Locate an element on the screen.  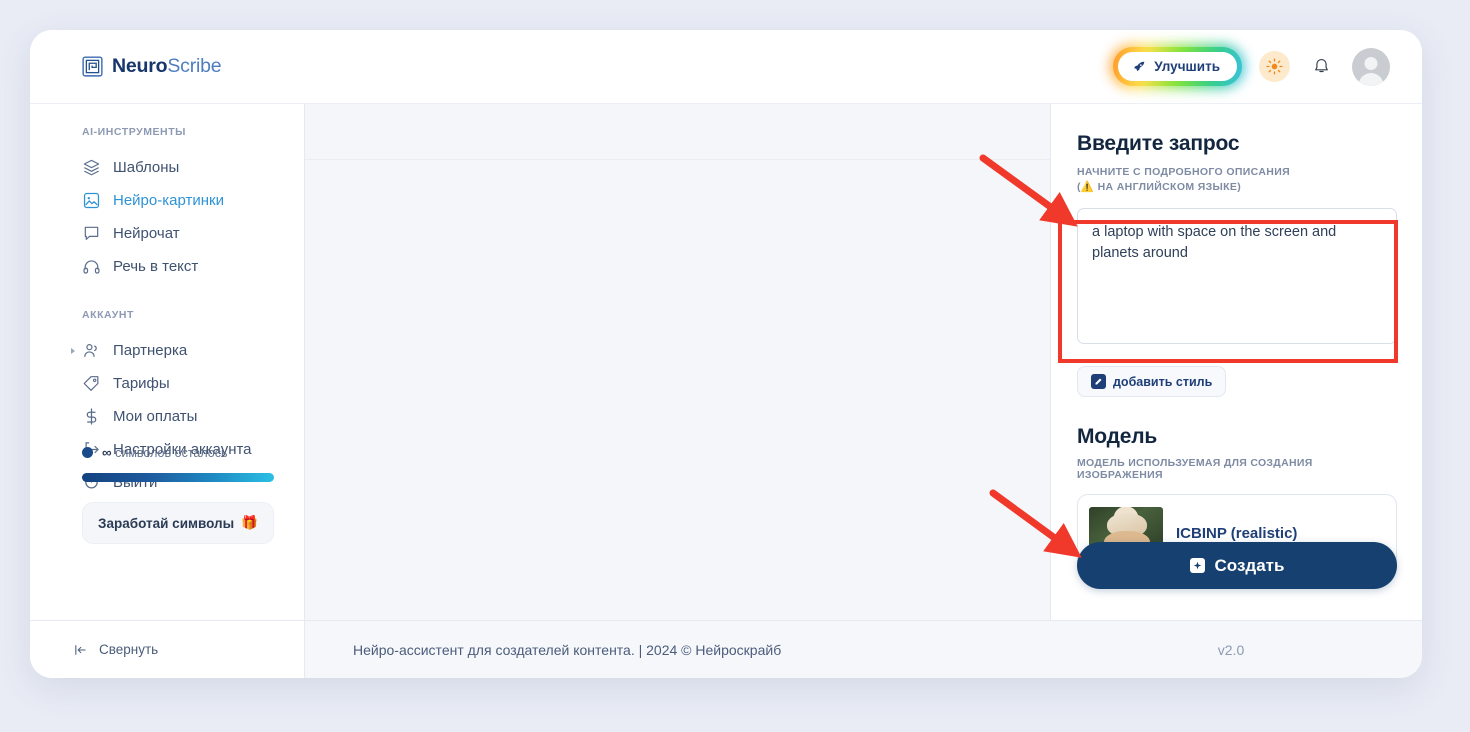
sidebar-item-tariffs: Тарифы is located at coordinates (167, 383).